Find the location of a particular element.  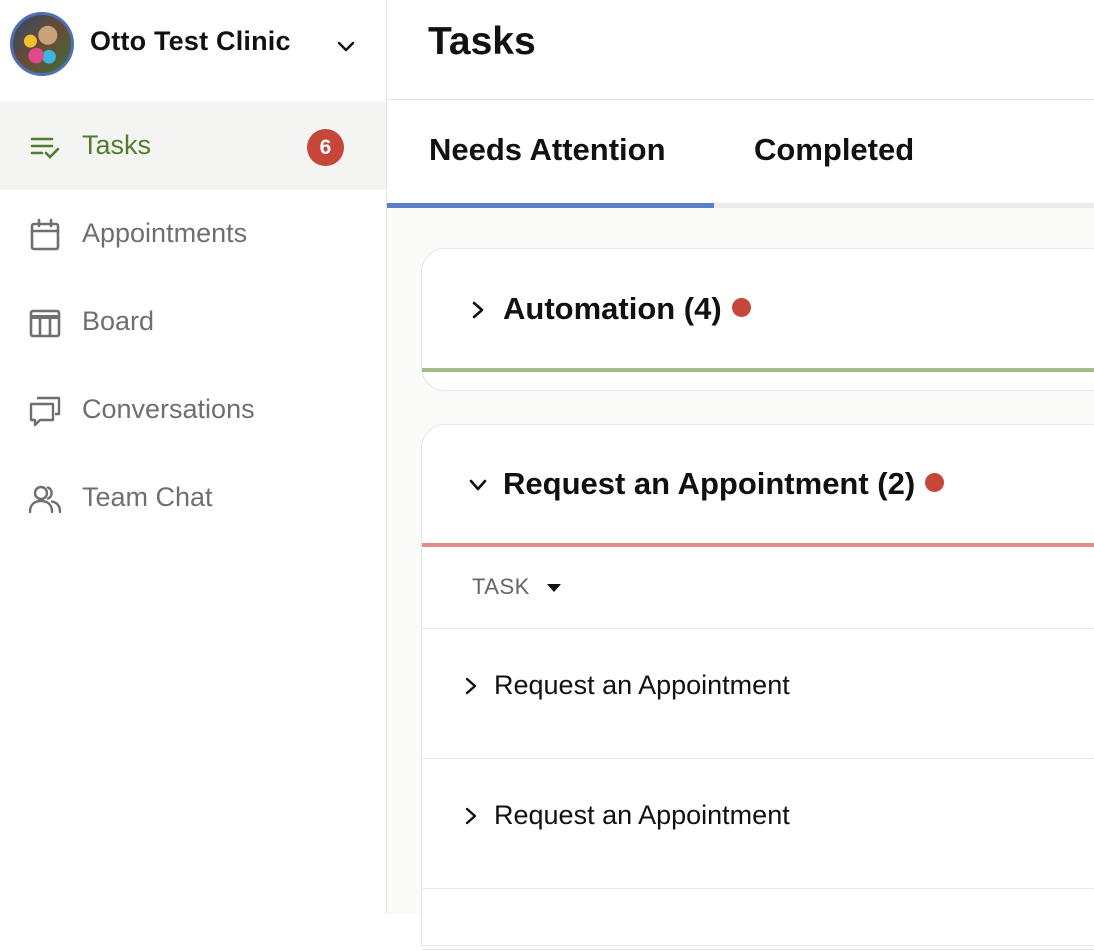

tab-completed: Completed is located at coordinates (834, 150).